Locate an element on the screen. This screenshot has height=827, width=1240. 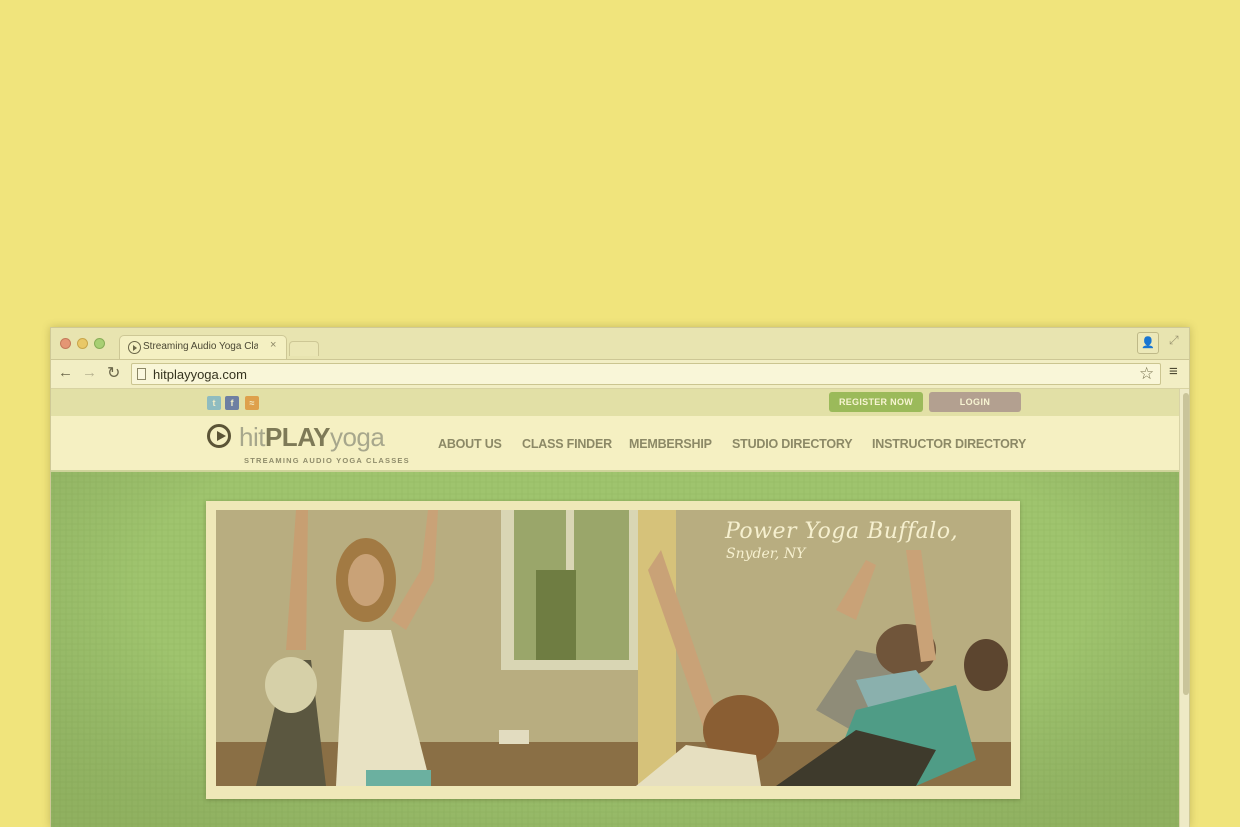
address-bar: hitplayyoga.com ☆ is located at coordinates (646, 374).